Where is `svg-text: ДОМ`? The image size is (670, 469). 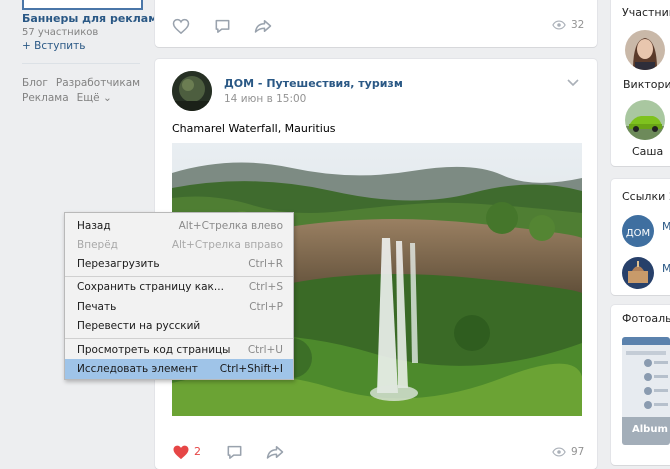
svg-text: ДОМ is located at coordinates (638, 233).